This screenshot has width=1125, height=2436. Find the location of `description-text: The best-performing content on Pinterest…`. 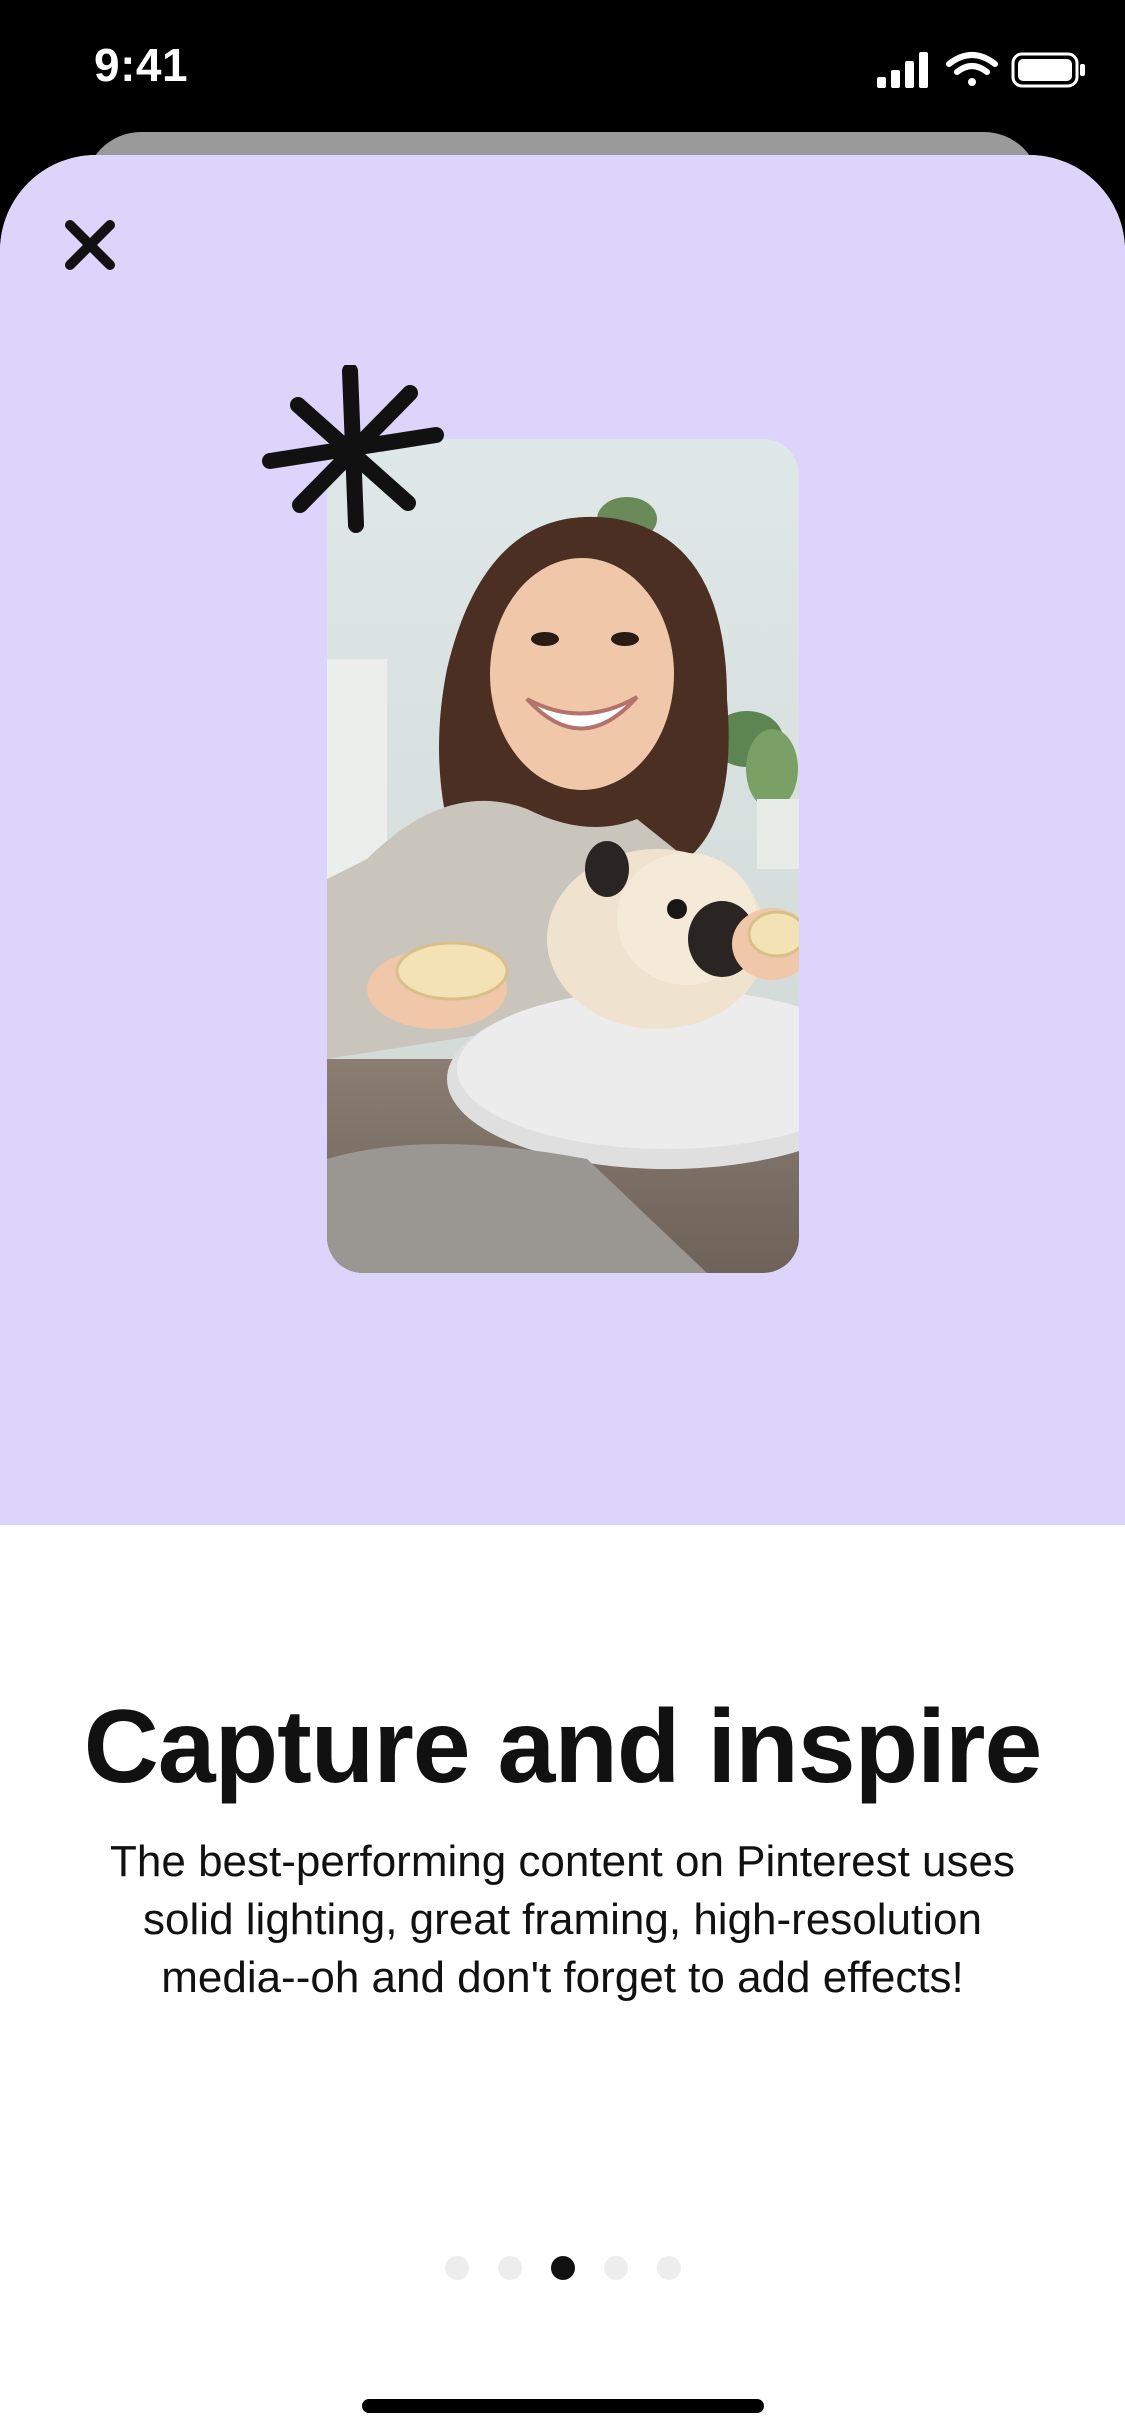

description-text: The best-performing content on Pinterest… is located at coordinates (562, 1919).